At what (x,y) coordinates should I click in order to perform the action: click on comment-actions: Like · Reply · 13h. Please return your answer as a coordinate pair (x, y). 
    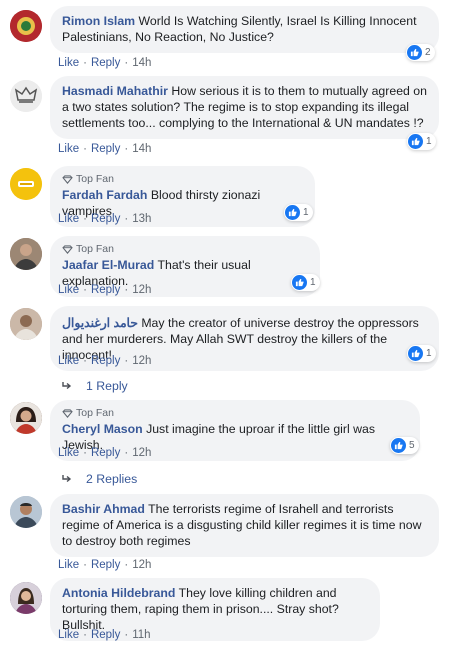
    Looking at the image, I should click on (105, 219).